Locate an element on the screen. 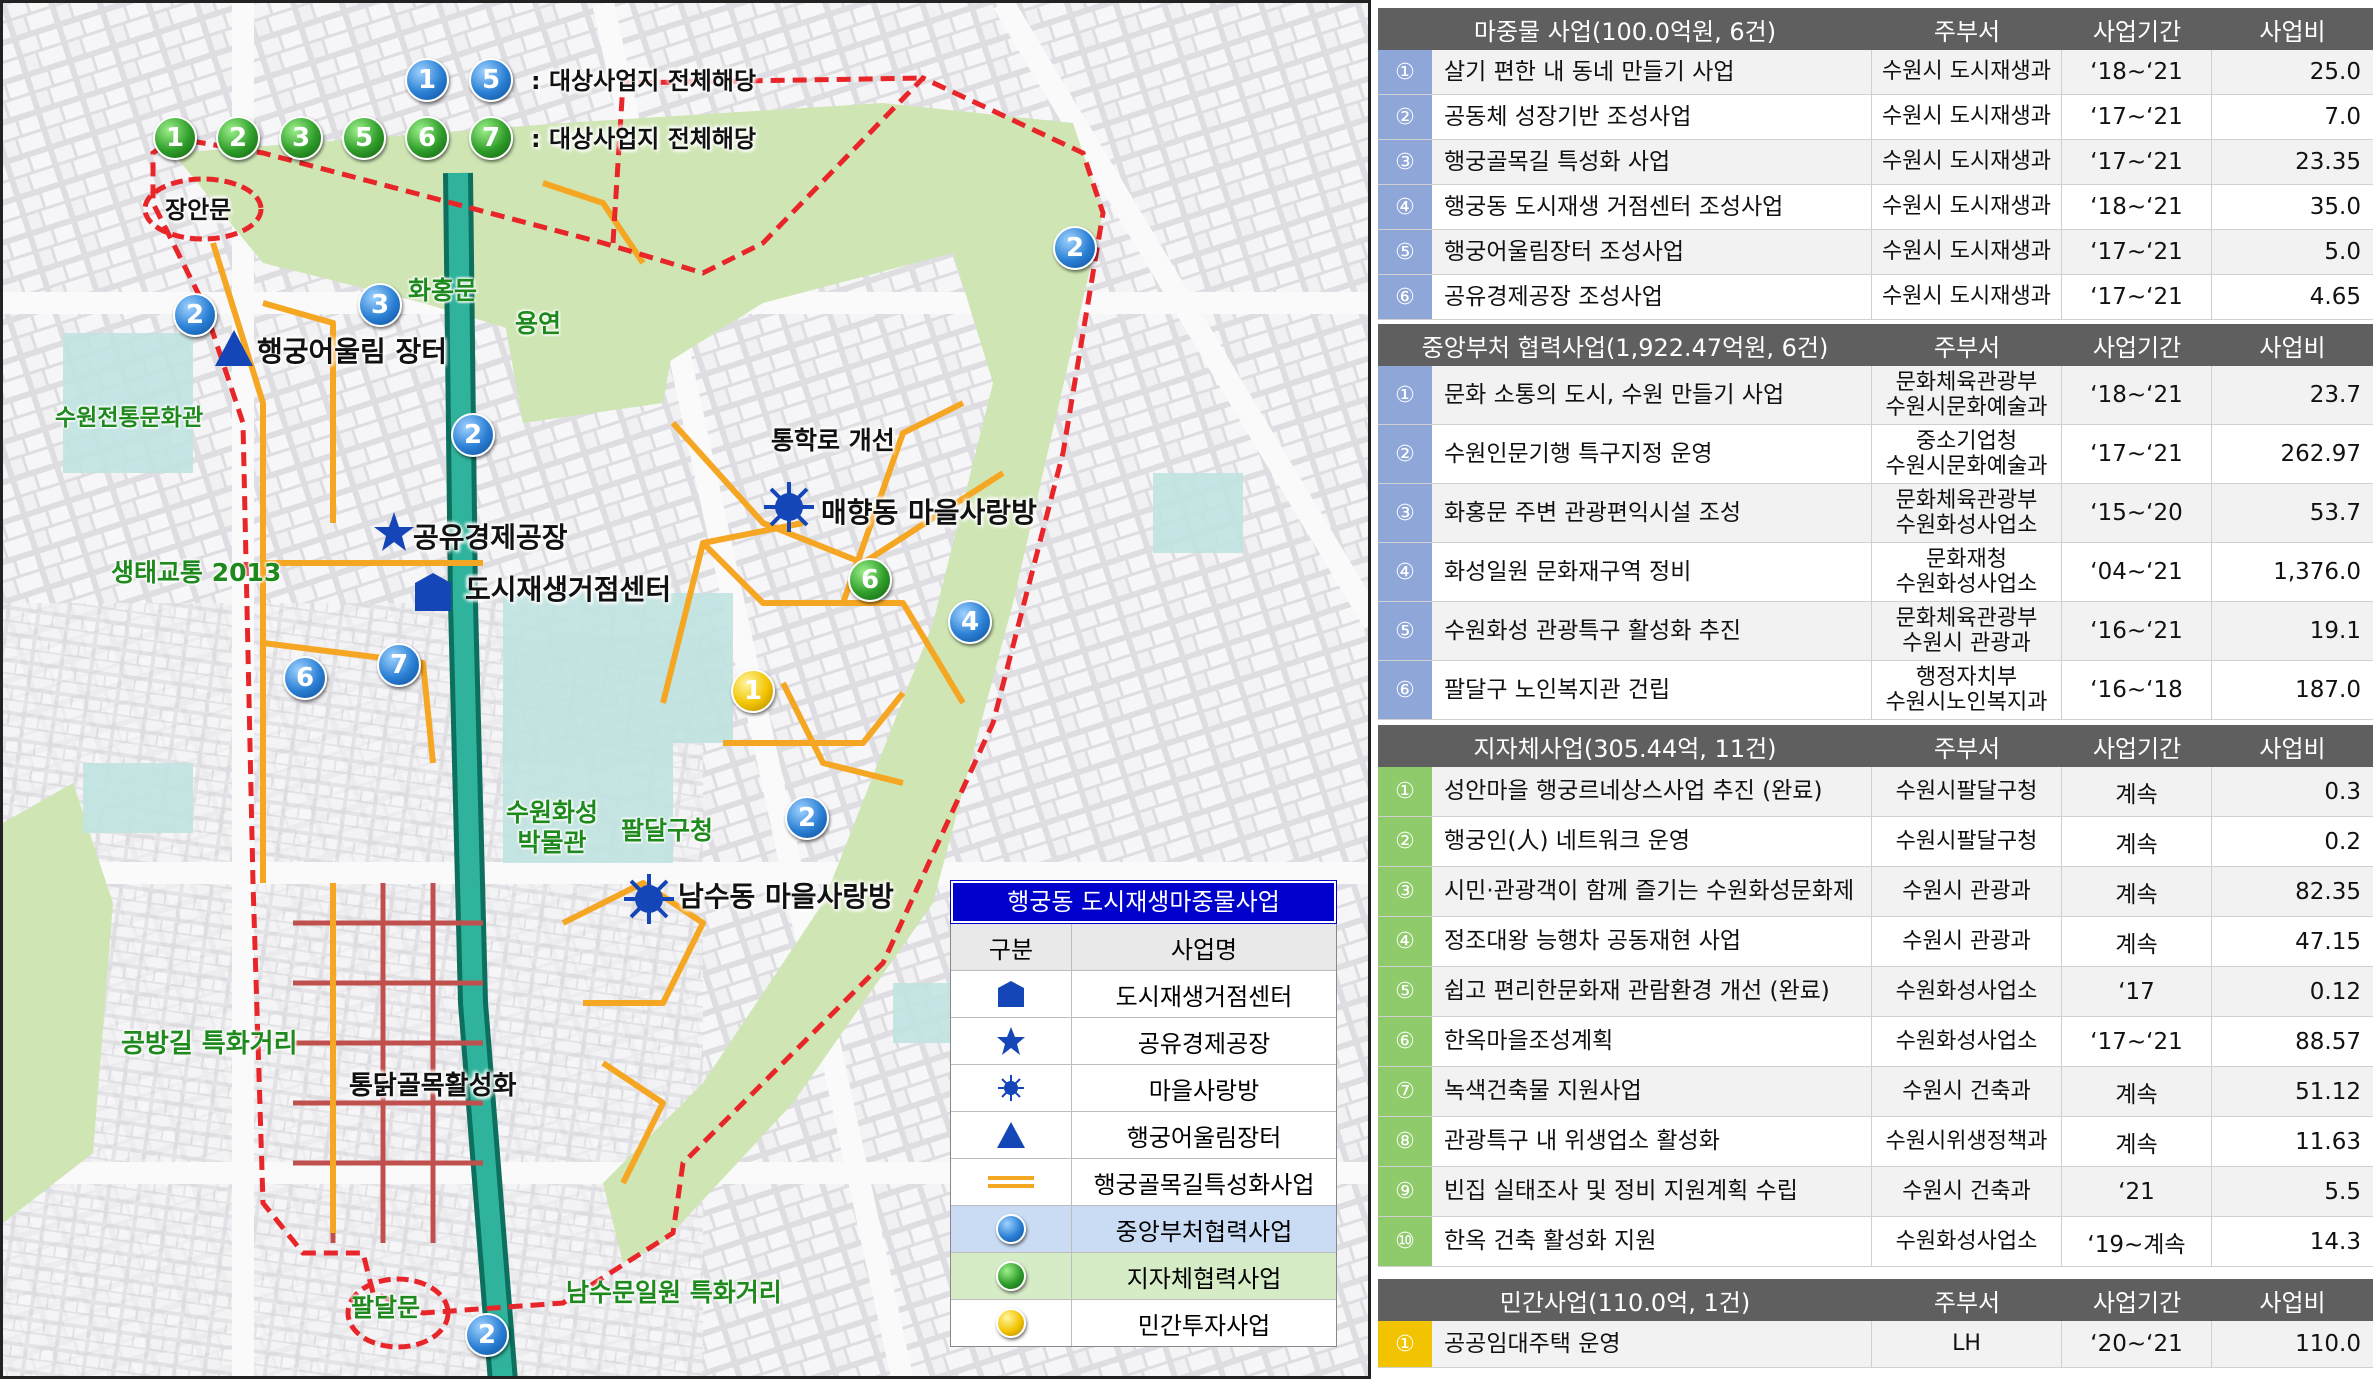 The height and width of the screenshot is (1379, 2377). table-row: ② 공동체 성장기반 조성사업 수원시 도시재생과 ‘17~‘21 7.0 is located at coordinates (1875, 117).